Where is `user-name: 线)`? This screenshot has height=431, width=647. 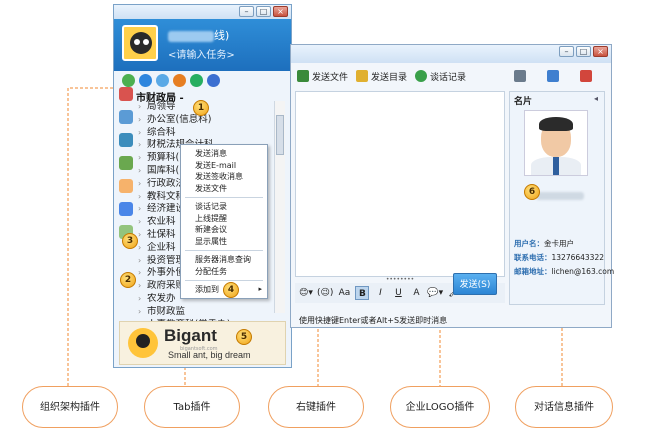
user-name: 线) is located at coordinates (198, 35).